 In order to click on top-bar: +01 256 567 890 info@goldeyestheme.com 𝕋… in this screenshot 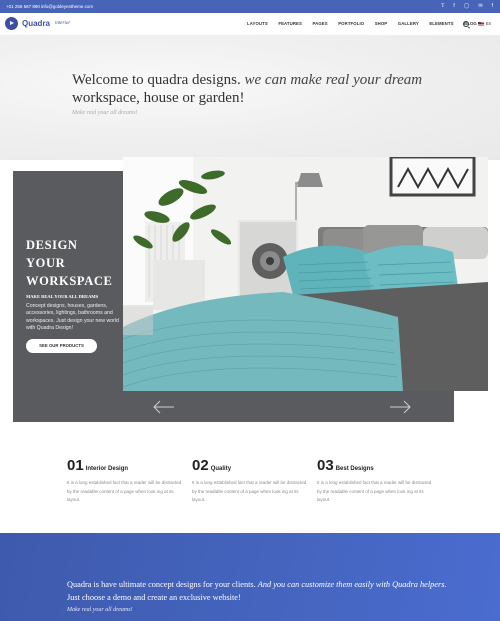, I will do `click(250, 6)`.